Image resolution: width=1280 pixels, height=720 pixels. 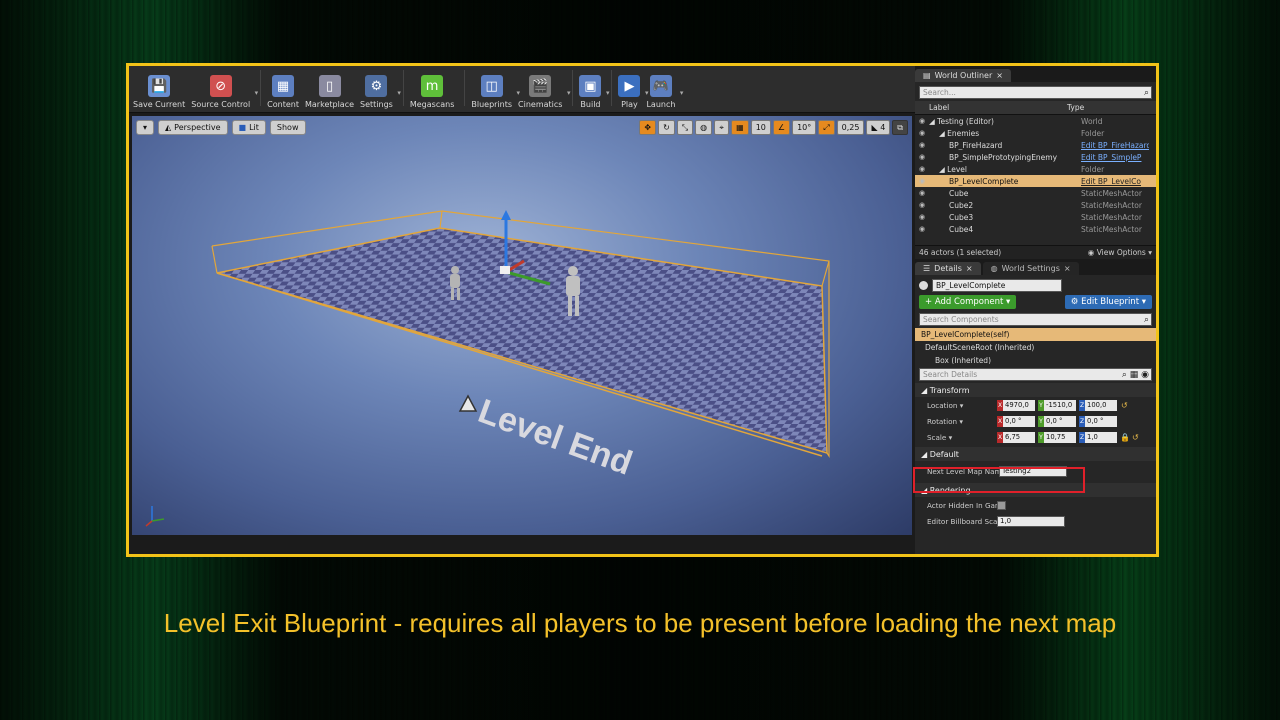 What do you see at coordinates (956, 405) in the screenshot?
I see `location-label: Location ▾` at bounding box center [956, 405].